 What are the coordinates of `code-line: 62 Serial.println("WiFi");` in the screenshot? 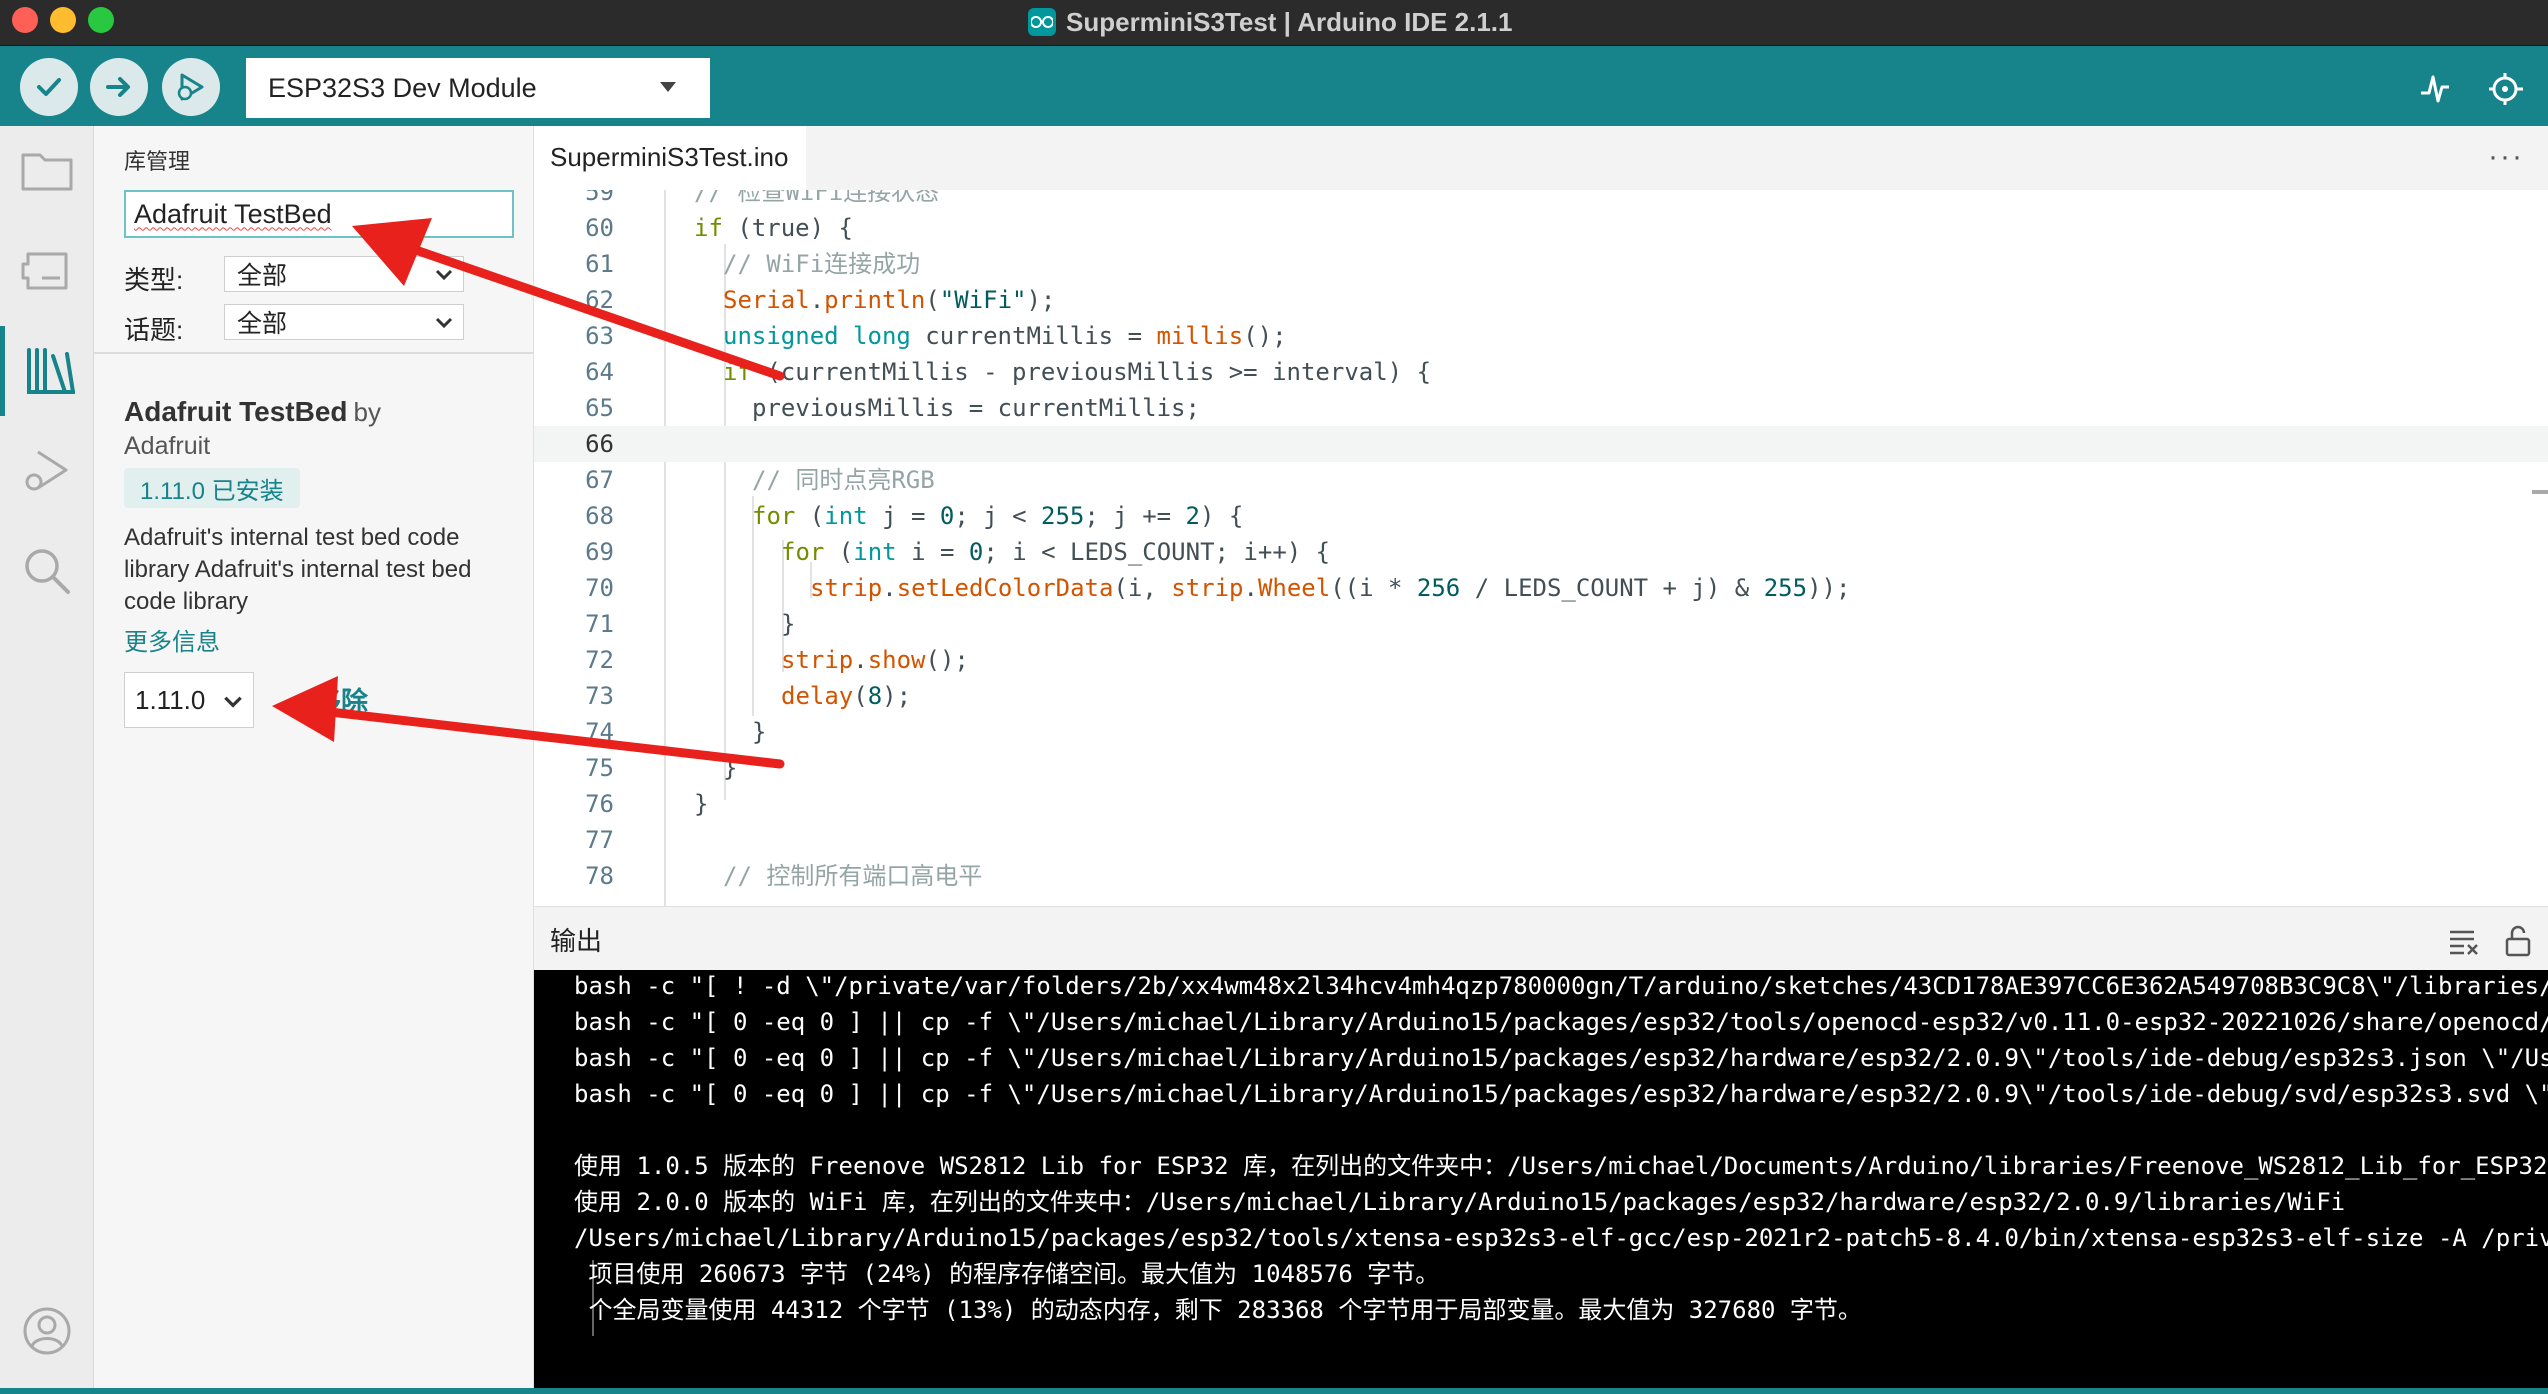 It's located at (1541, 300).